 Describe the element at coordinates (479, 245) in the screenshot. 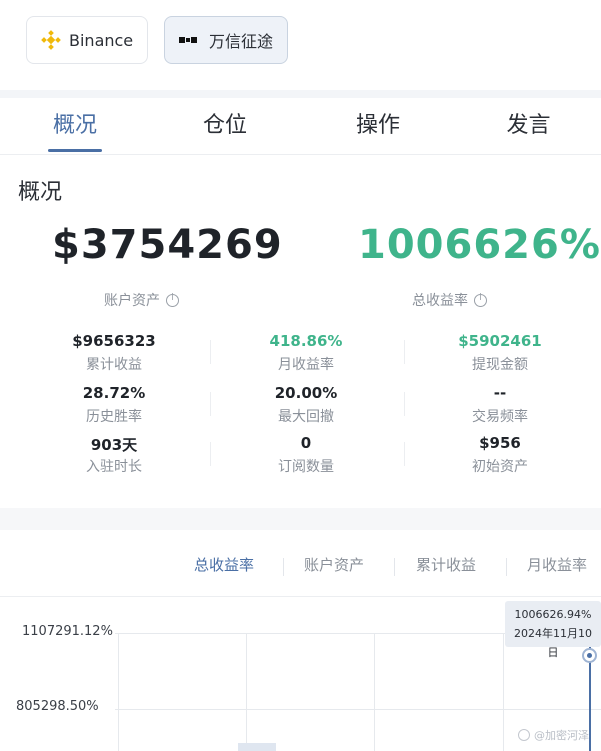

I see `total-roi-value: 1006626%` at that location.